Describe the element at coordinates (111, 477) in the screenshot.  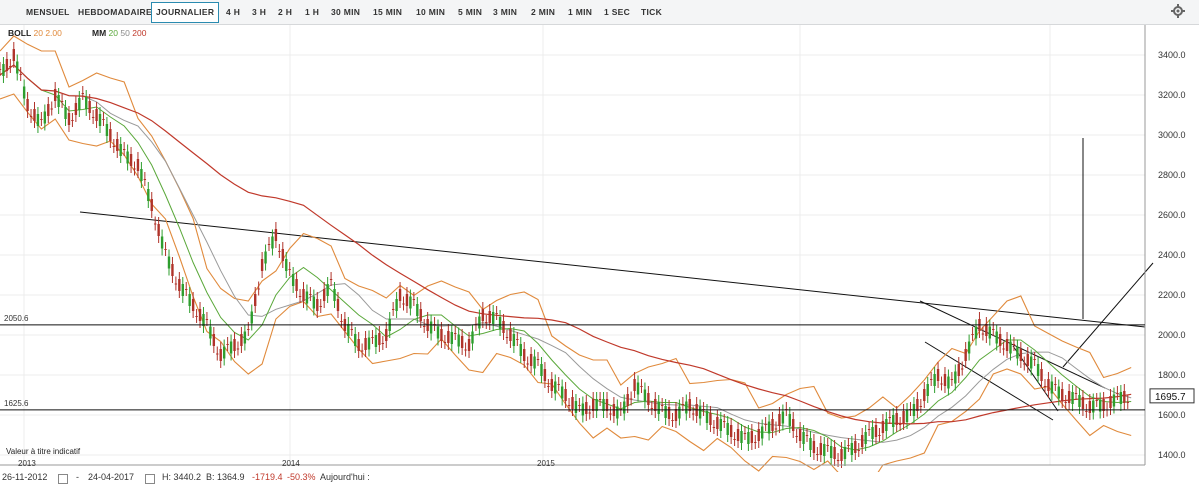
I see `date-end: 24-04-2017` at that location.